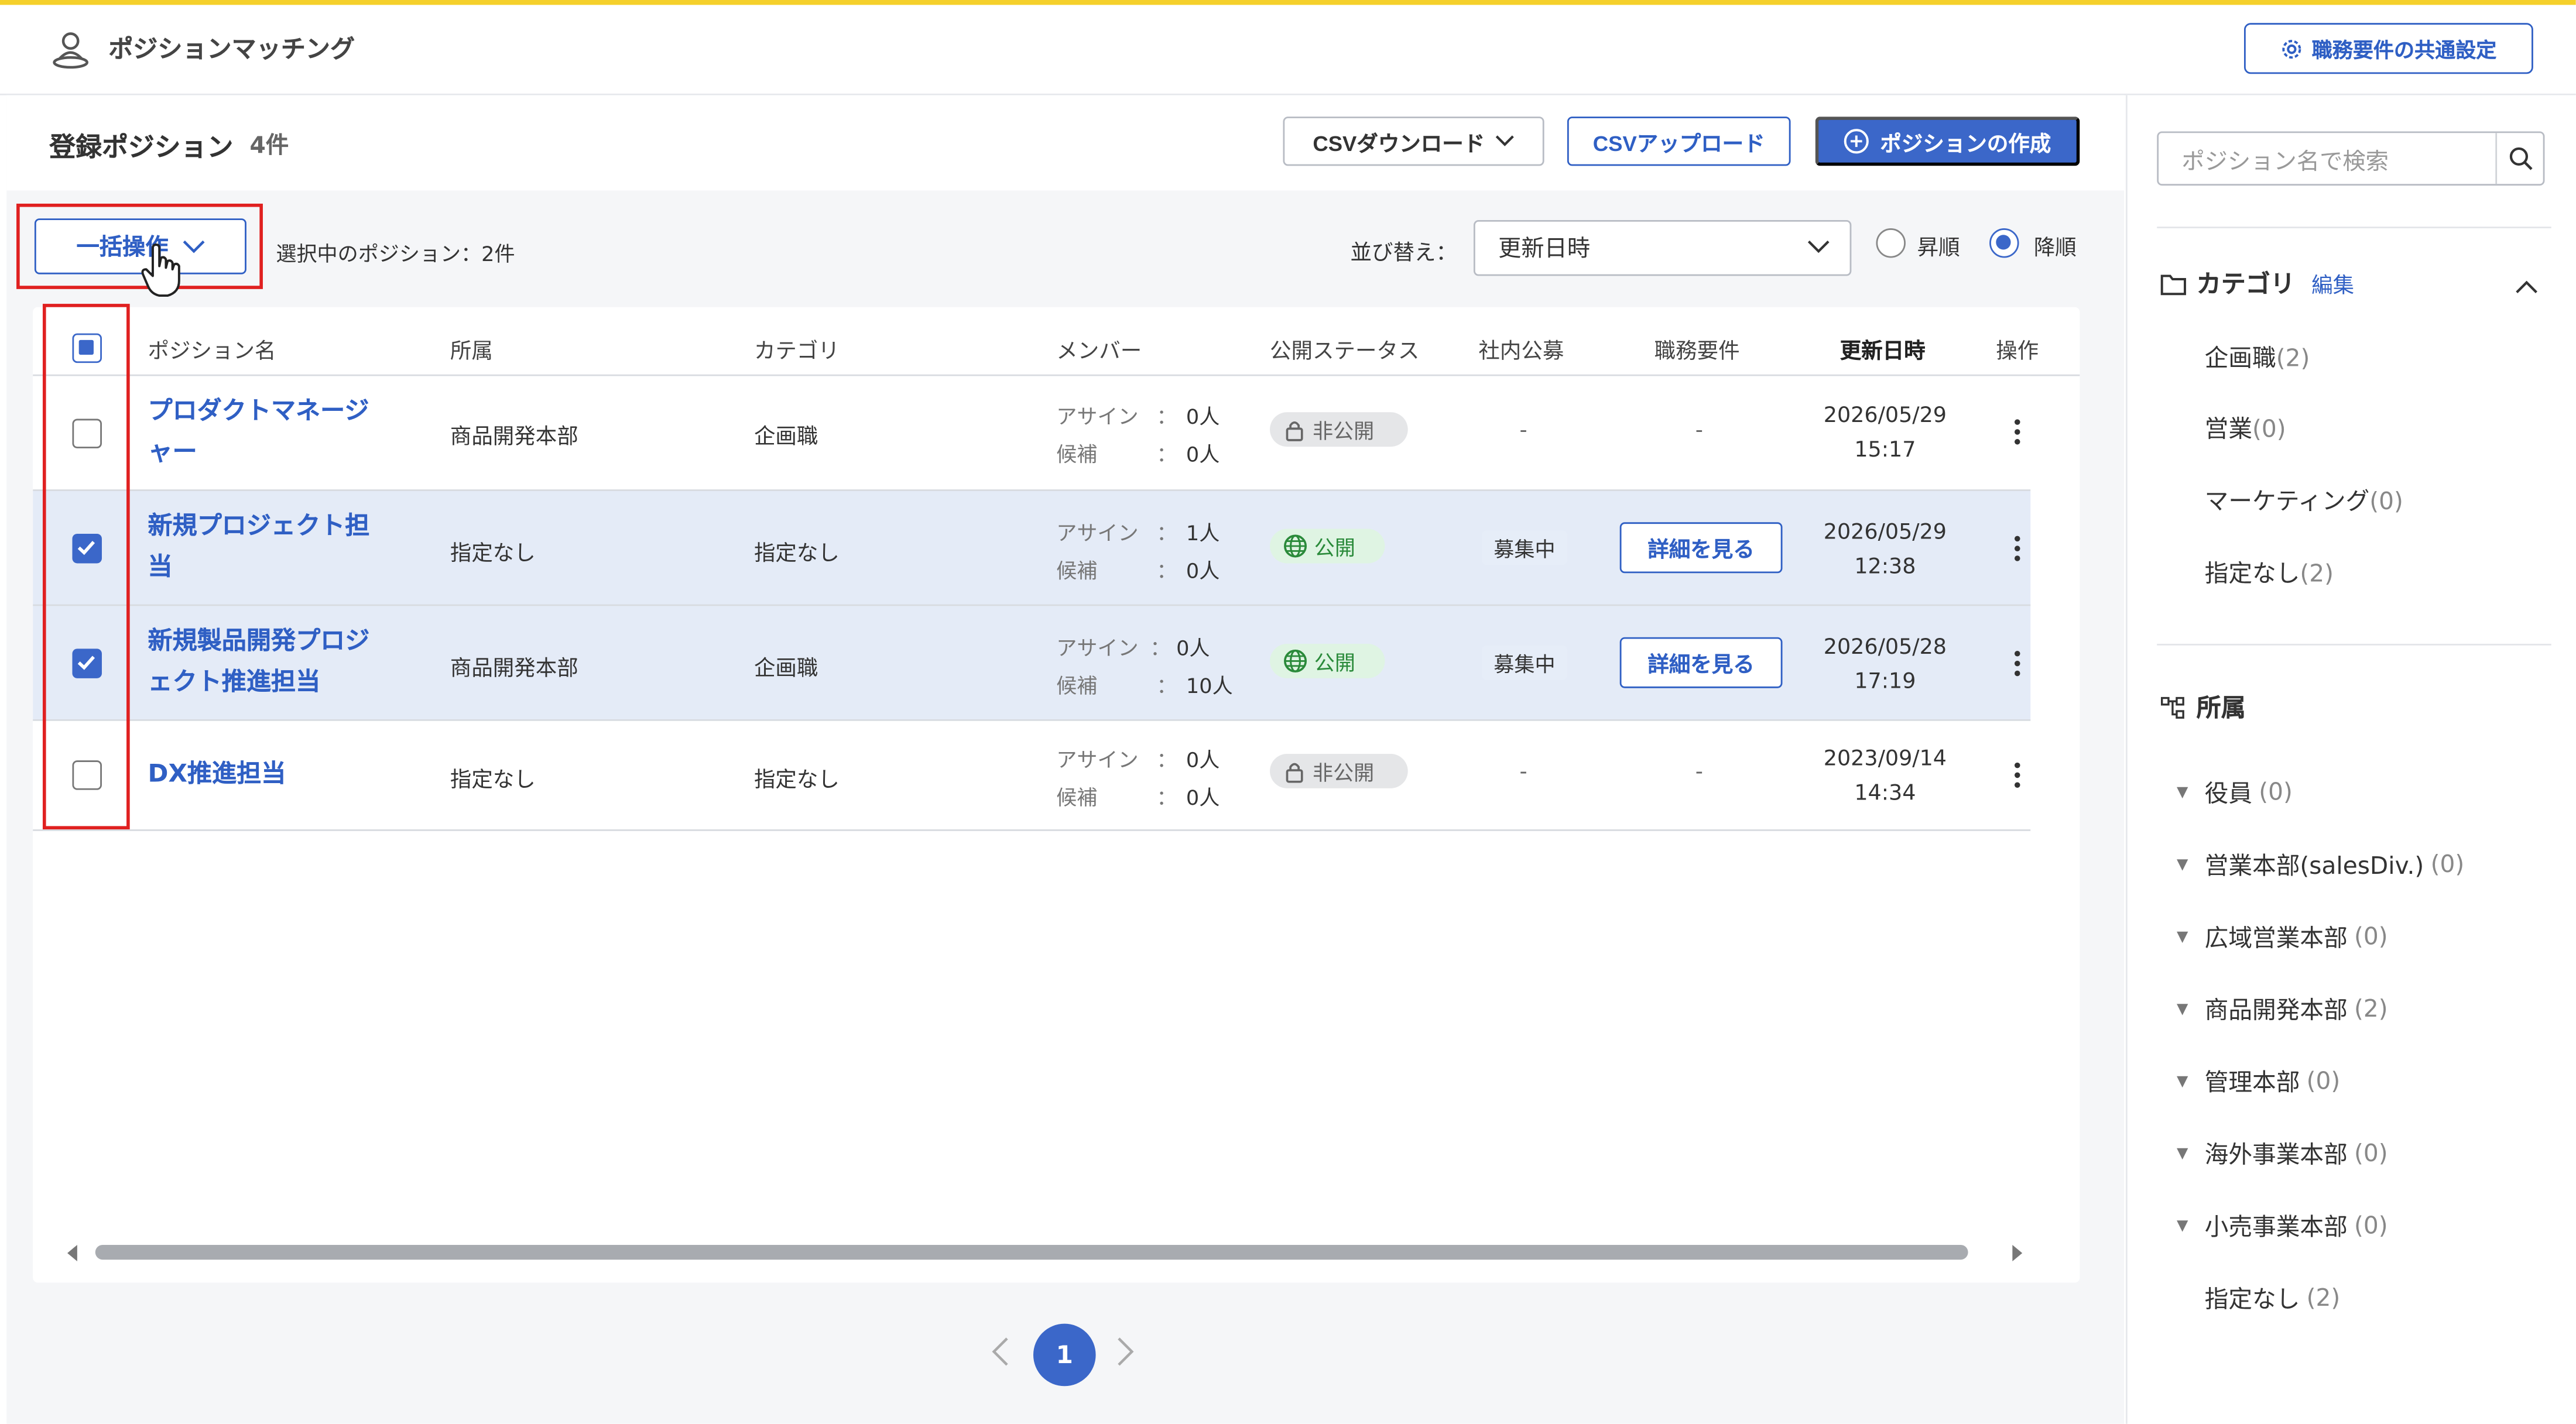 This screenshot has width=2576, height=1424. I want to click on sort-select: 更新日時, so click(1662, 248).